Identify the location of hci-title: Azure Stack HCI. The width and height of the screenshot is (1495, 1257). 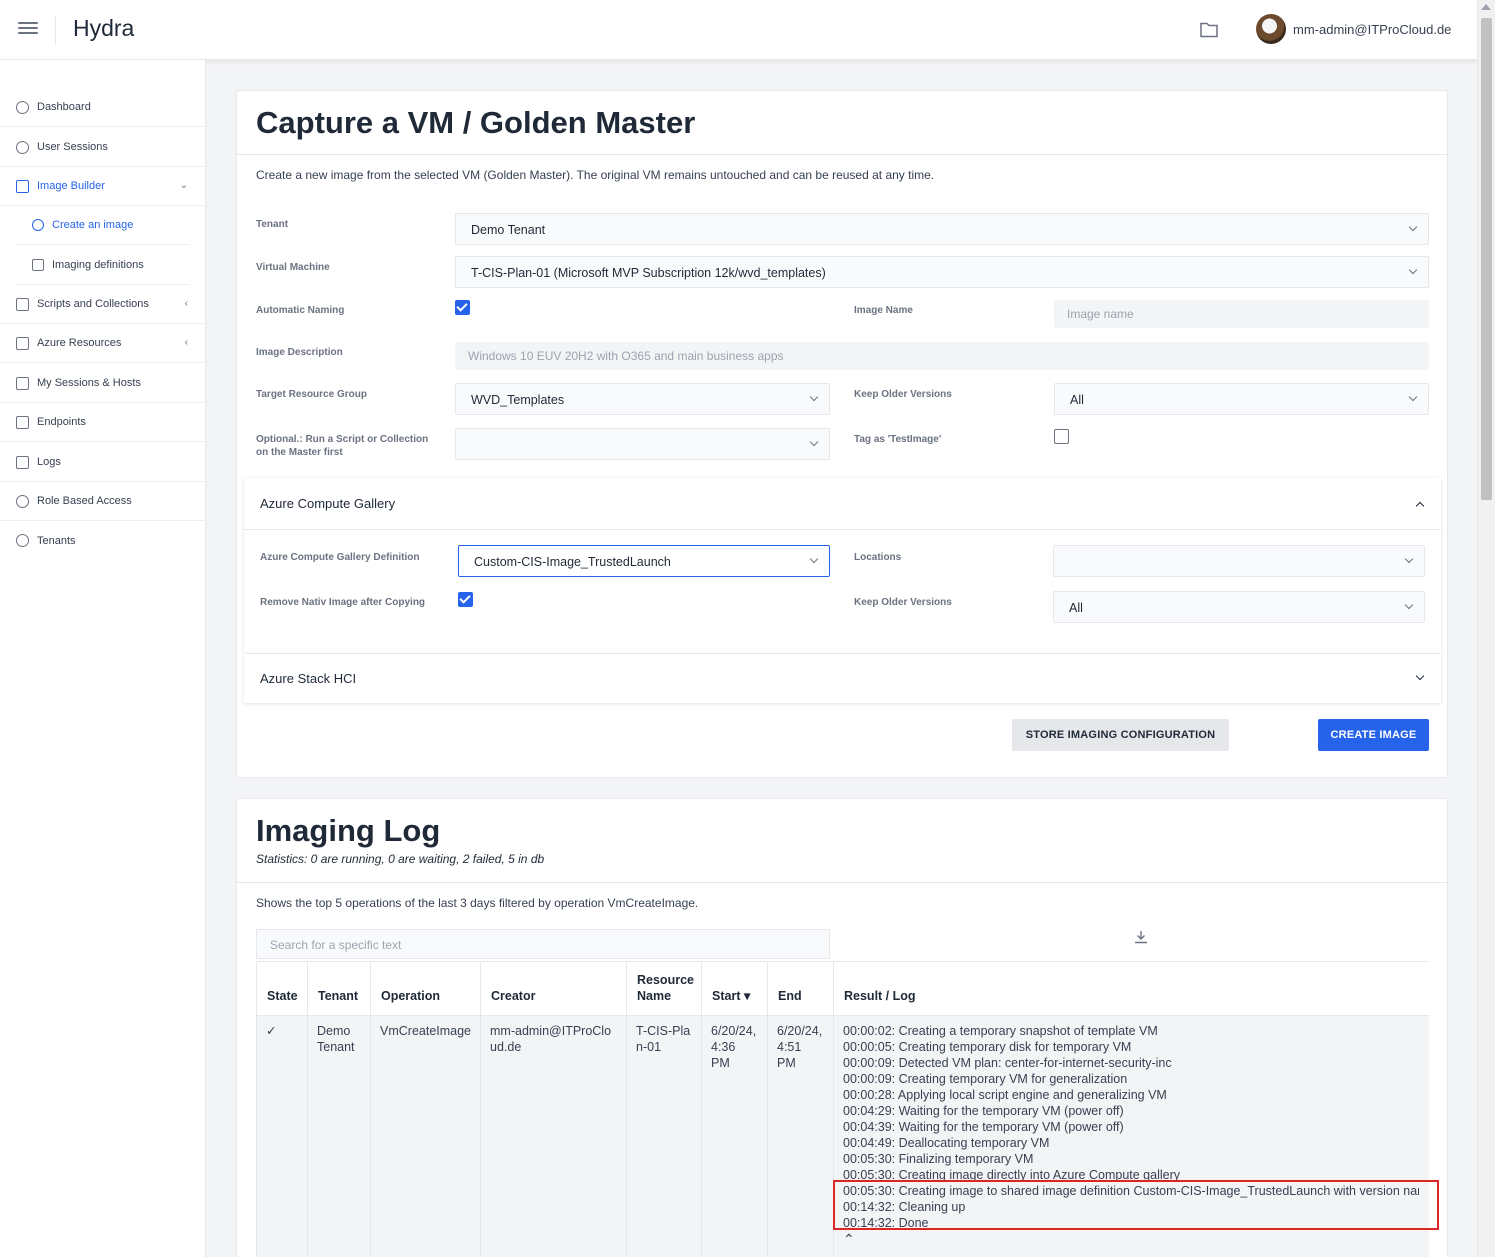
(308, 678).